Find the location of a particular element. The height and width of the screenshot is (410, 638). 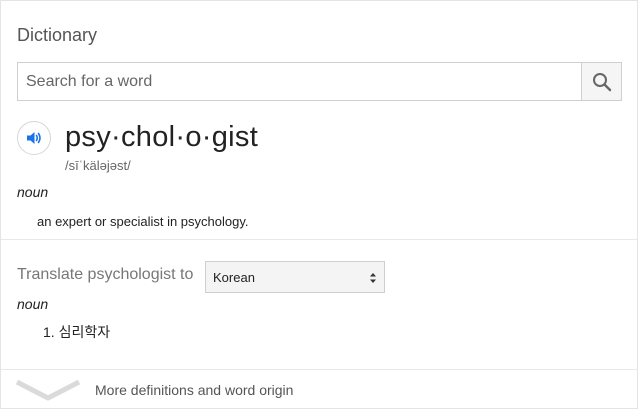

selected-language: Korean is located at coordinates (234, 277).